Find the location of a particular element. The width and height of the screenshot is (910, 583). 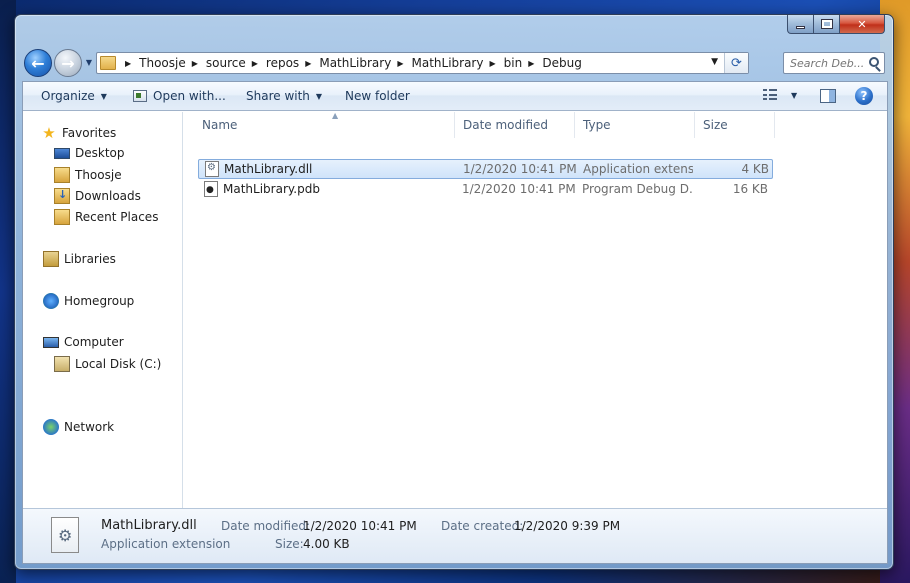

organize-button: Organize ▼ is located at coordinates (74, 96).